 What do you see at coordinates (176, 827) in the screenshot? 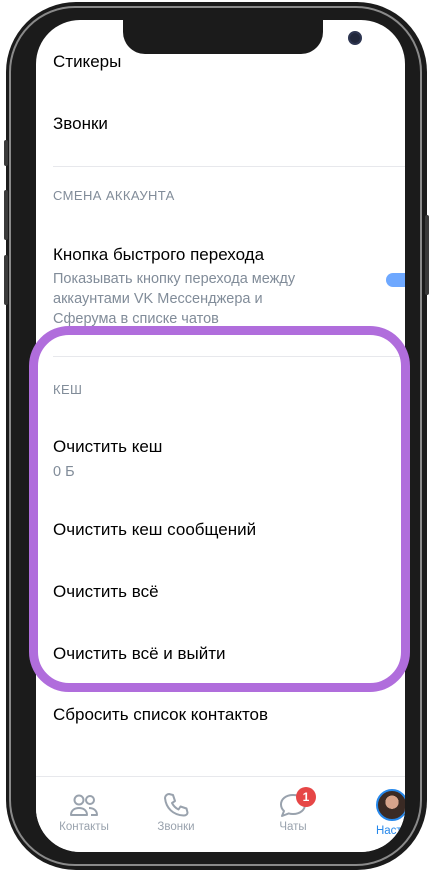
I see `tab-calls-label: Звонки` at bounding box center [176, 827].